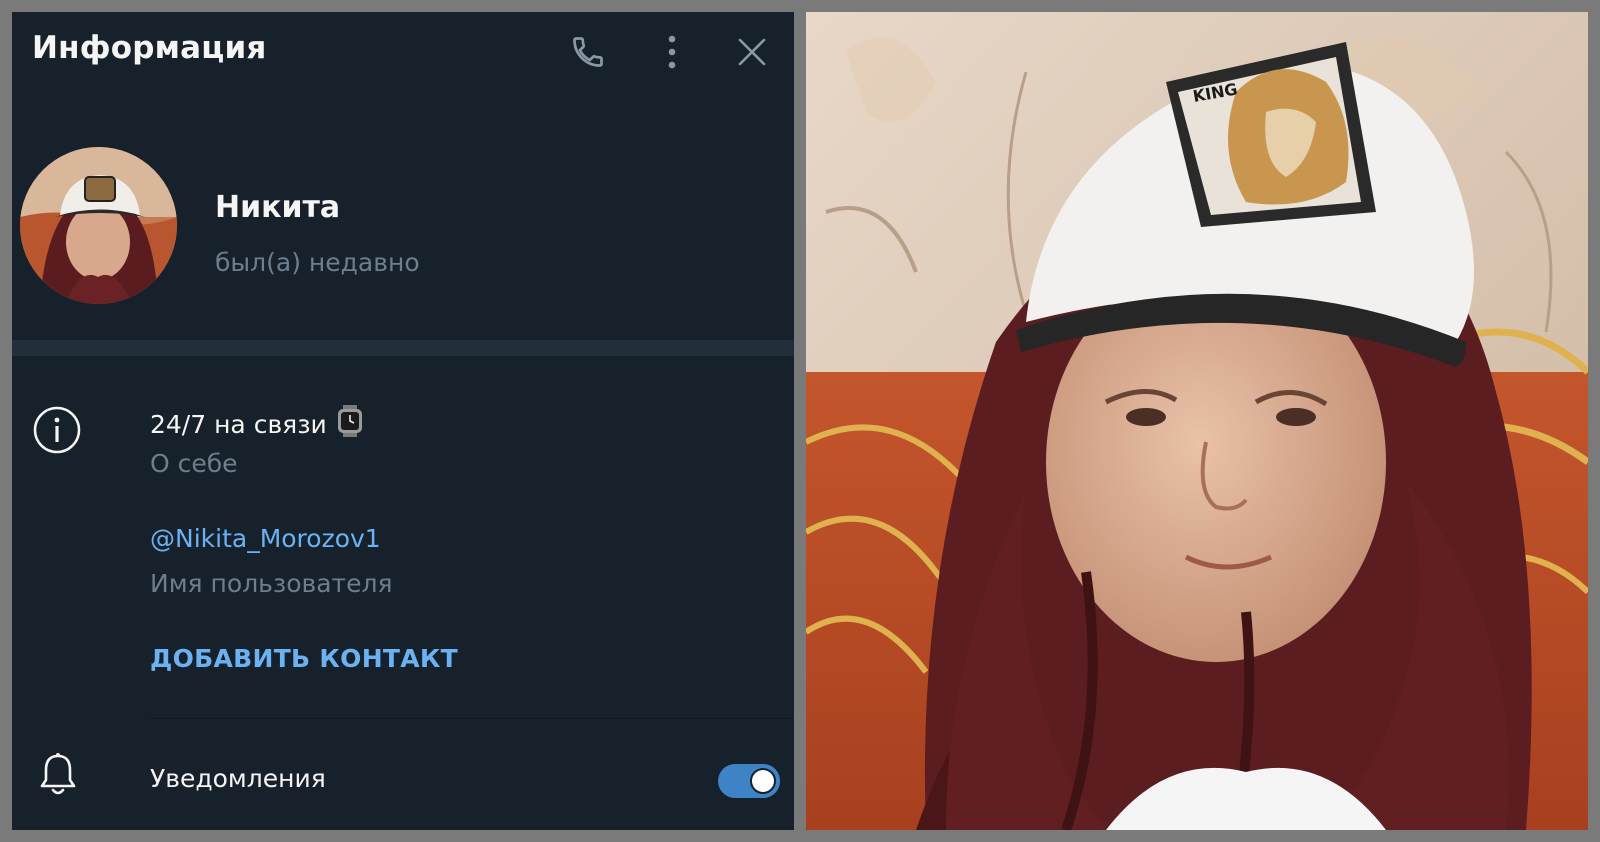 The height and width of the screenshot is (842, 1600). I want to click on avatar, so click(98, 225).